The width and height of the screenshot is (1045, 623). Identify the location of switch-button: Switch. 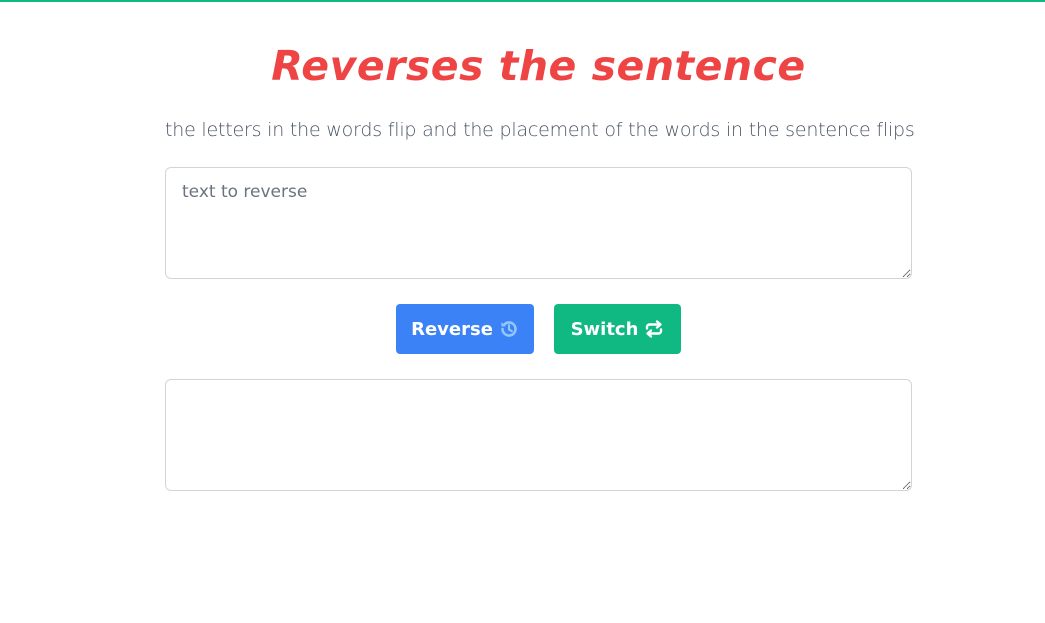
(617, 329).